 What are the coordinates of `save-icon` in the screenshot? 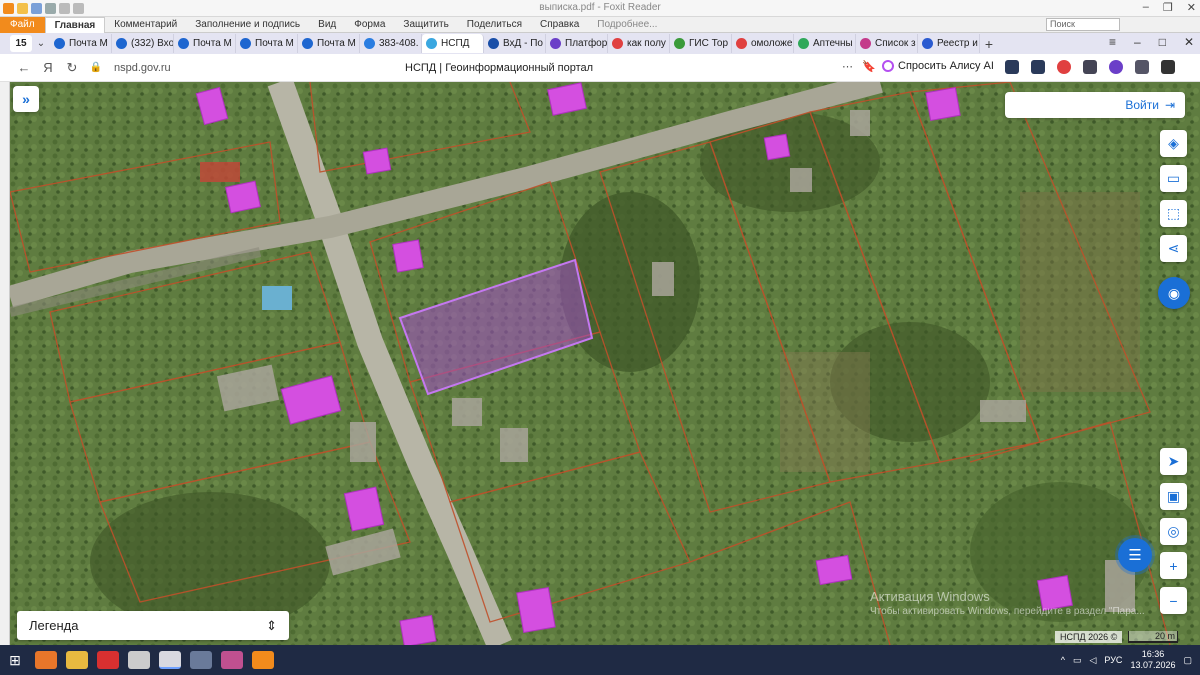 It's located at (36, 8).